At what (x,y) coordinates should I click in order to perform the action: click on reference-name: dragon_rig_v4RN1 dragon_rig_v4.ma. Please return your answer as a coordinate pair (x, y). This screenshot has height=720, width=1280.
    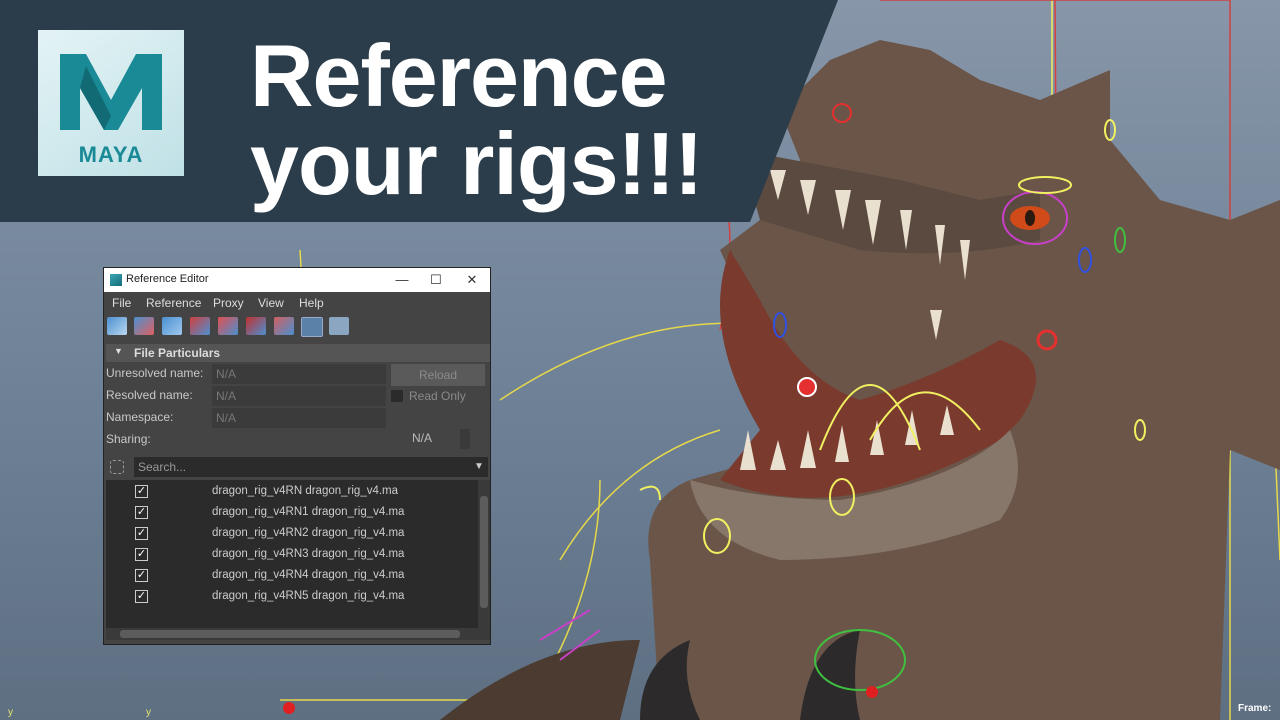
    Looking at the image, I should click on (308, 512).